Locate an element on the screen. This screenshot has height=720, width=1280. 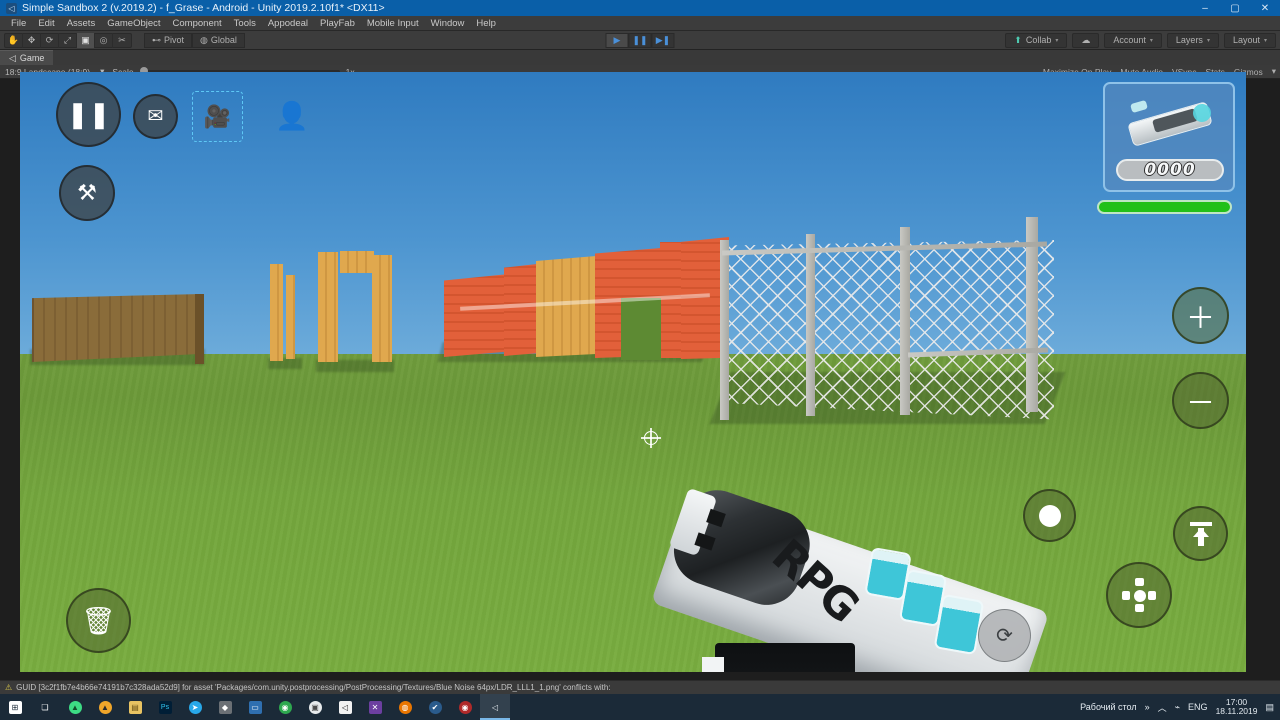
recorder-button: ◉ is located at coordinates (465, 707).